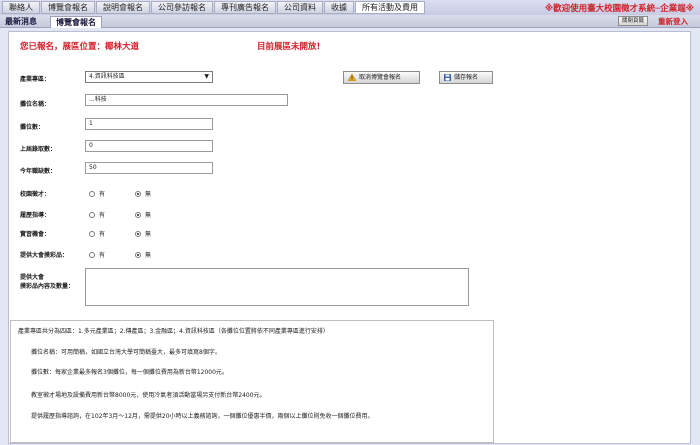  I want to click on industry-label: 產業專區：, so click(35, 79).